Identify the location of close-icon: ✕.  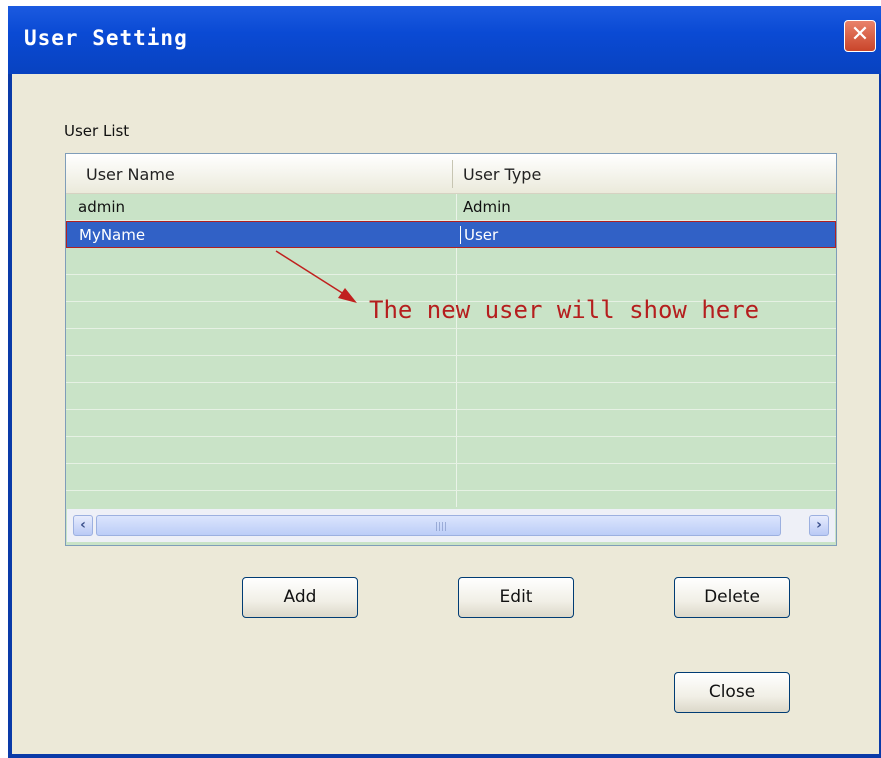
(860, 36).